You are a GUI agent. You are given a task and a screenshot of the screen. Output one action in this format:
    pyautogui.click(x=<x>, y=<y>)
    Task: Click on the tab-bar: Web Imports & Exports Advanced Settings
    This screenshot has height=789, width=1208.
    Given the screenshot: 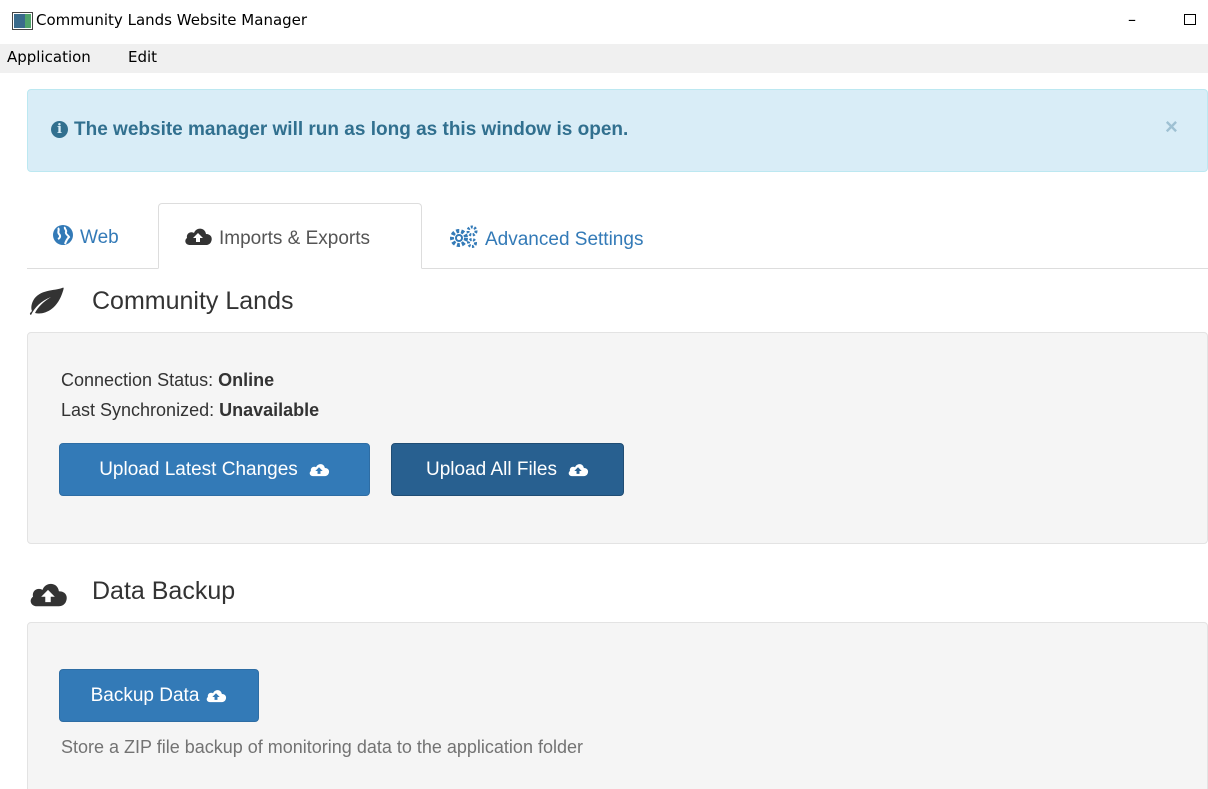 What is the action you would take?
    pyautogui.click(x=617, y=236)
    